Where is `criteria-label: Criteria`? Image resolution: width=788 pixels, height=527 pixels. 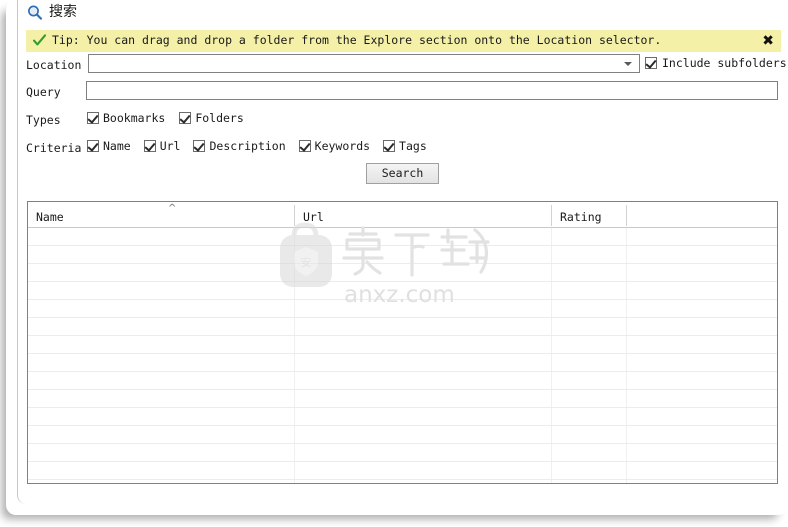 criteria-label: Criteria is located at coordinates (54, 148).